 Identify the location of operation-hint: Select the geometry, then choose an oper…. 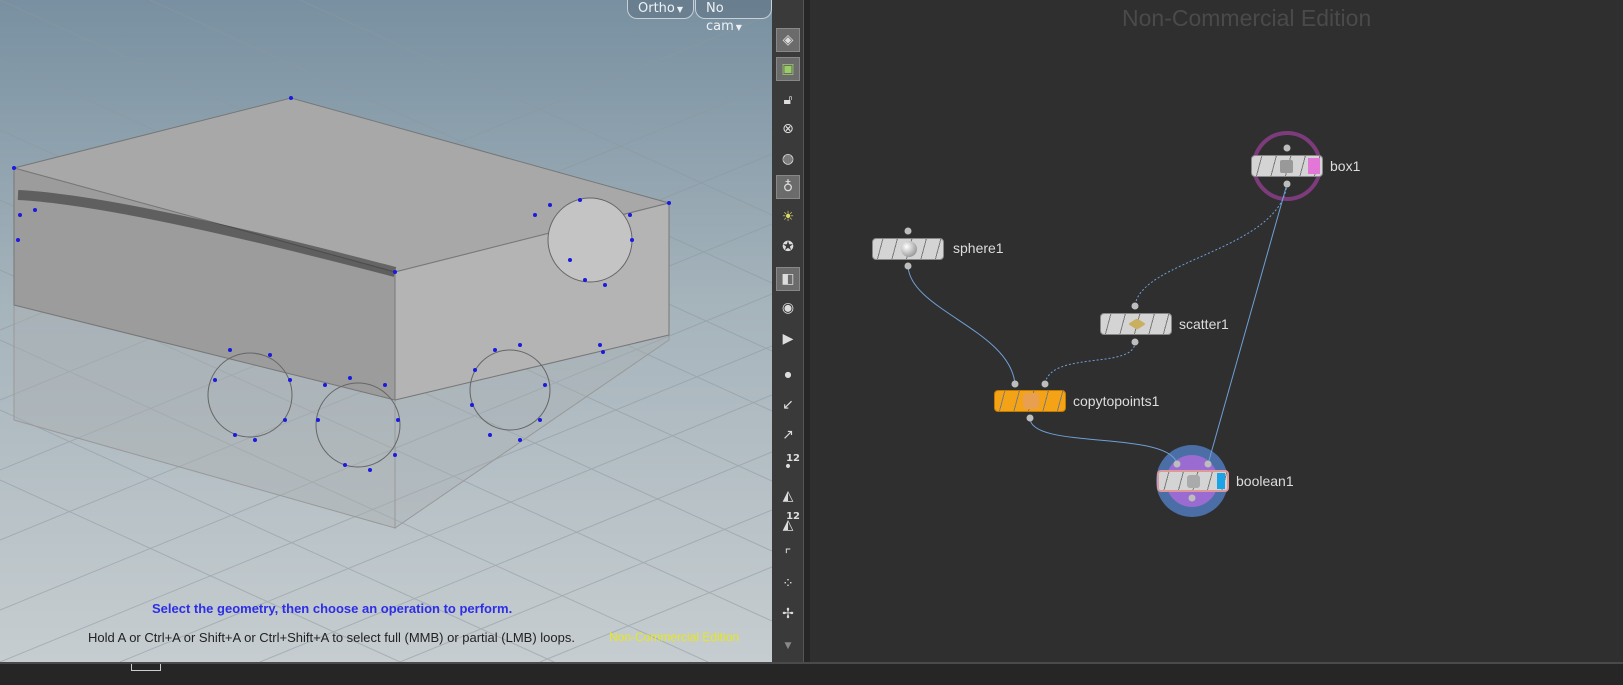
(332, 608).